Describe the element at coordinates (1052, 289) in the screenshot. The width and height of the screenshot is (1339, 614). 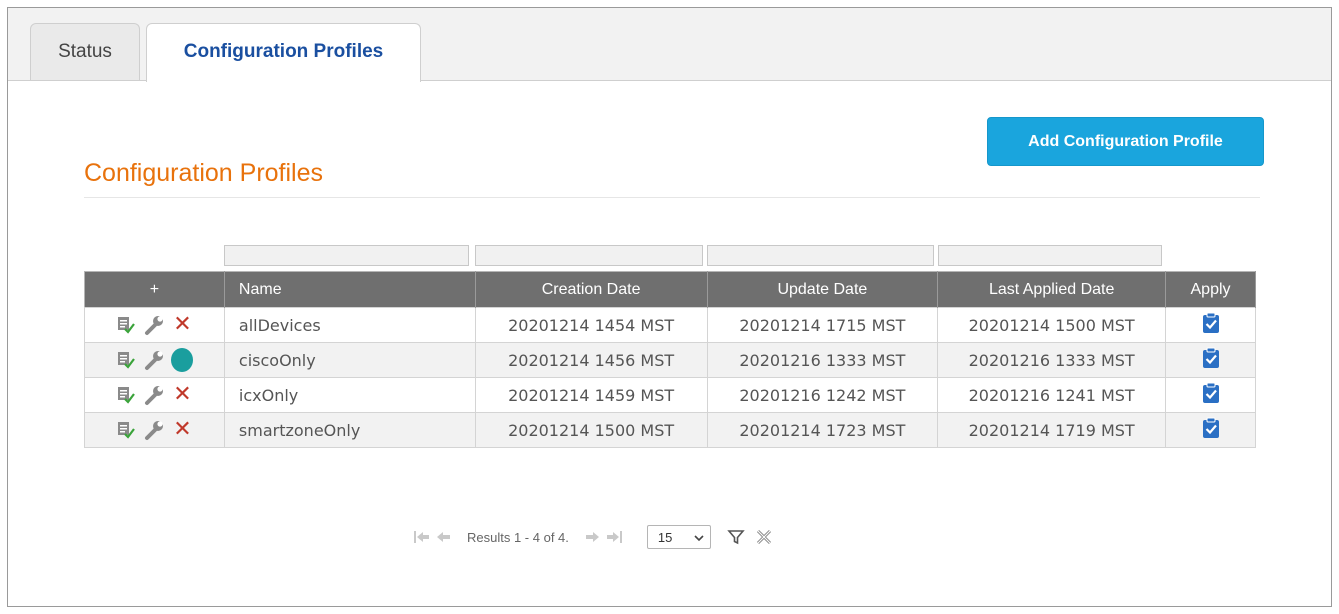
I see `last-applied-date-column-header: Last Applied Date` at that location.